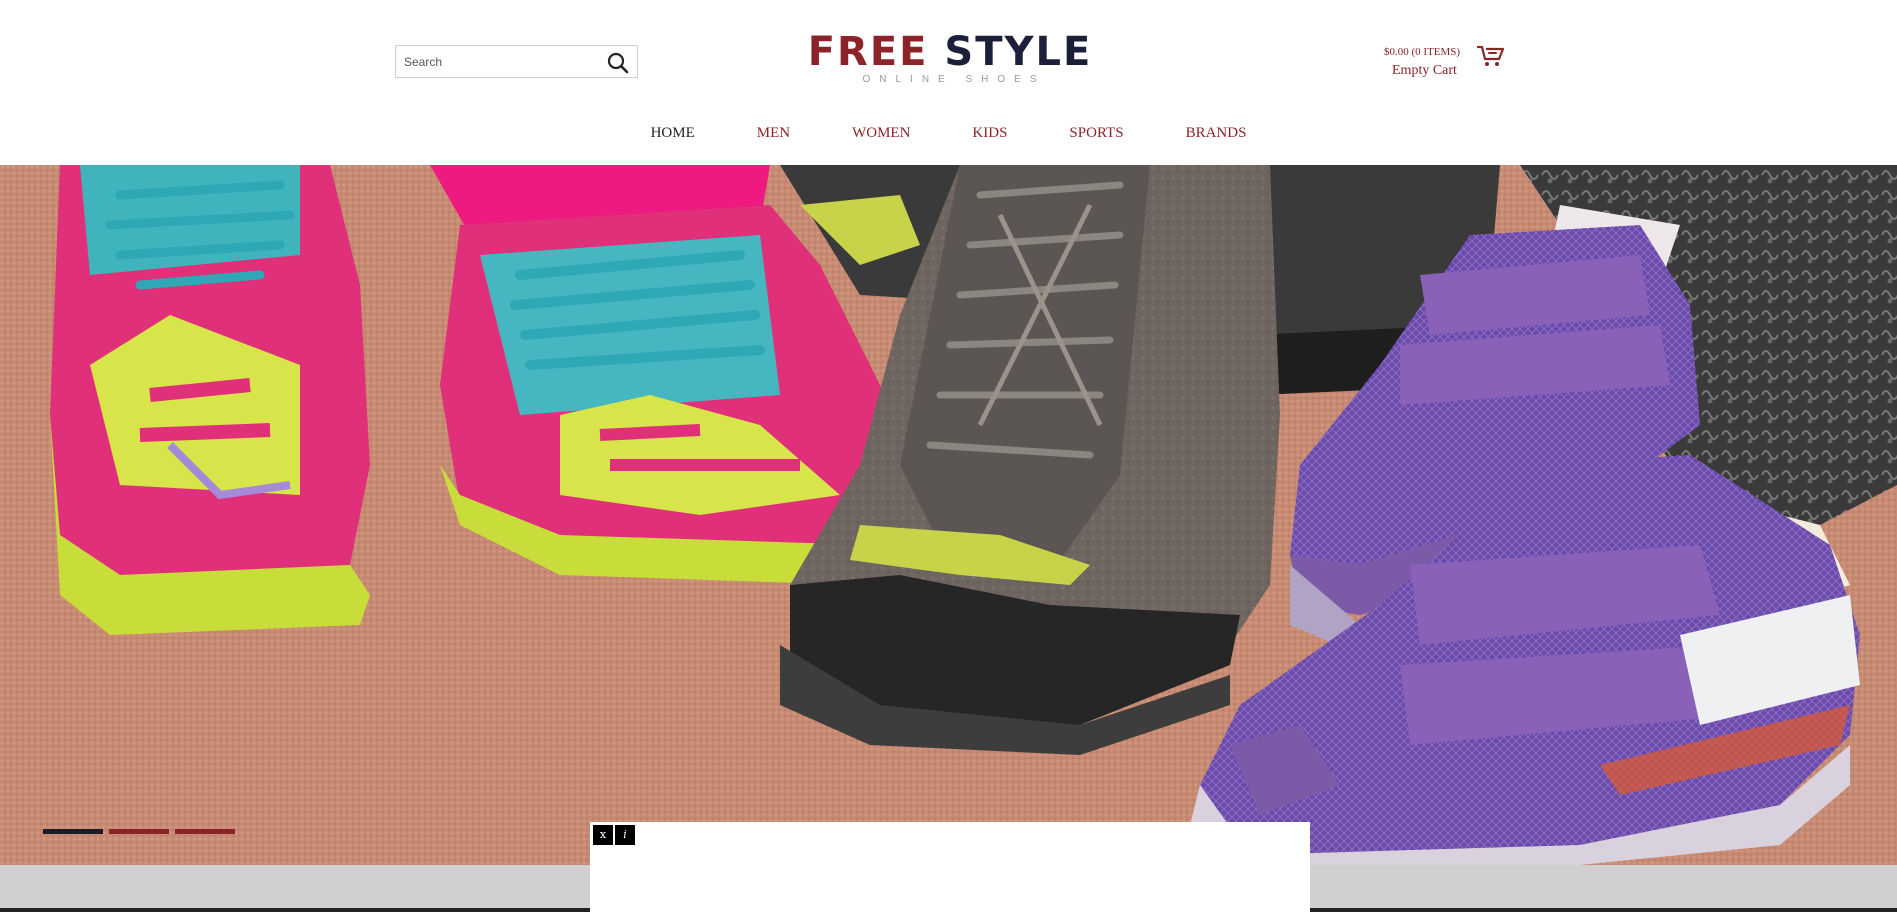  What do you see at coordinates (1491, 56) in the screenshot?
I see `shopping-cart-icon` at bounding box center [1491, 56].